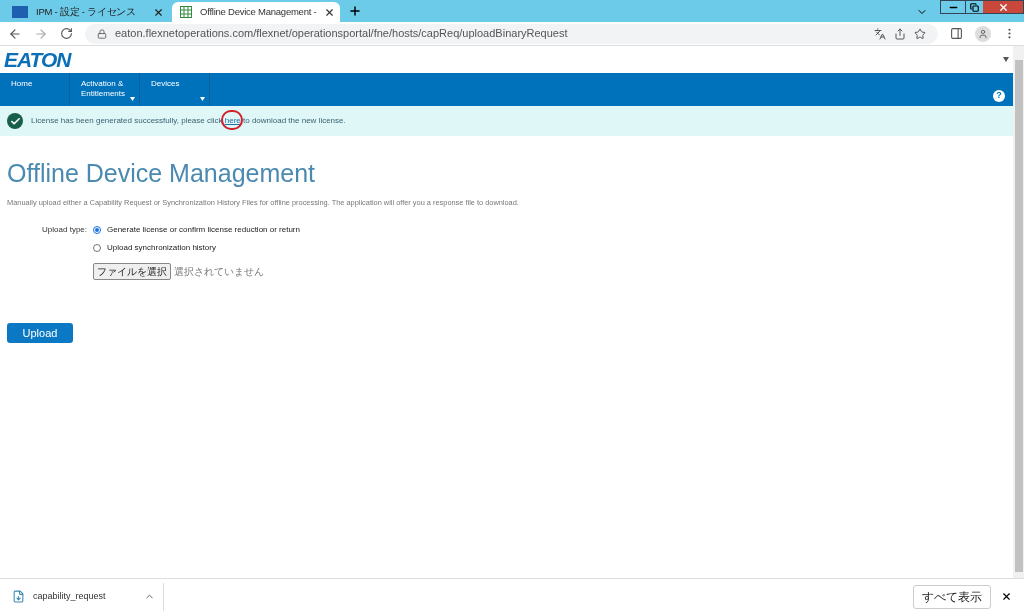 The image size is (1024, 614). I want to click on upload-type-label: Upload type:, so click(64, 230).